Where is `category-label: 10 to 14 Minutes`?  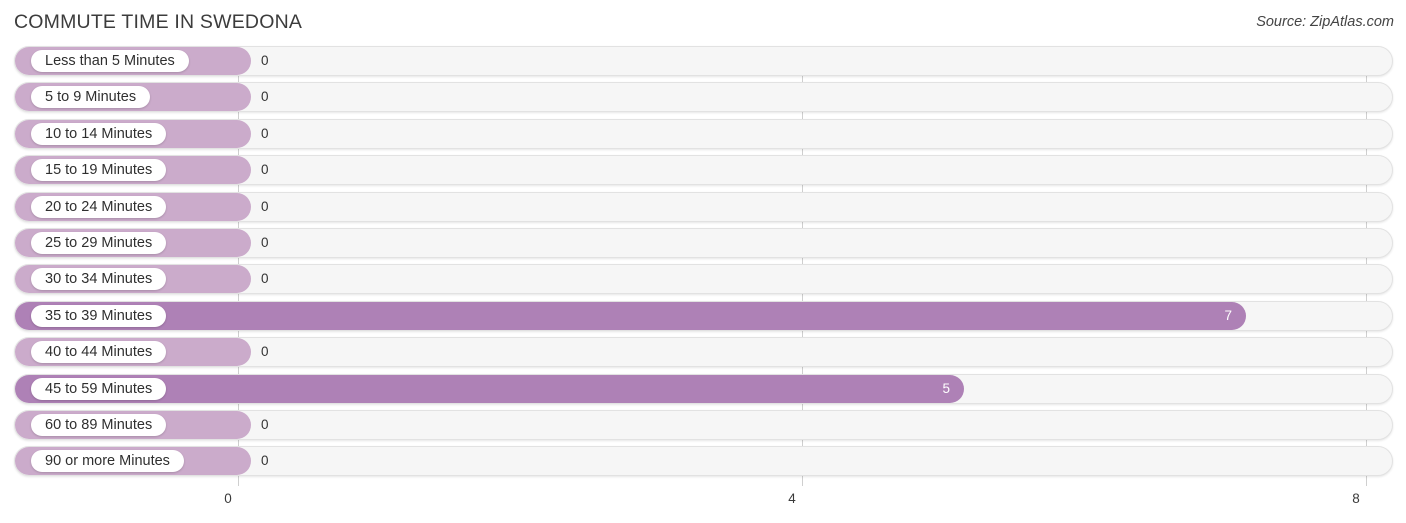 category-label: 10 to 14 Minutes is located at coordinates (99, 133).